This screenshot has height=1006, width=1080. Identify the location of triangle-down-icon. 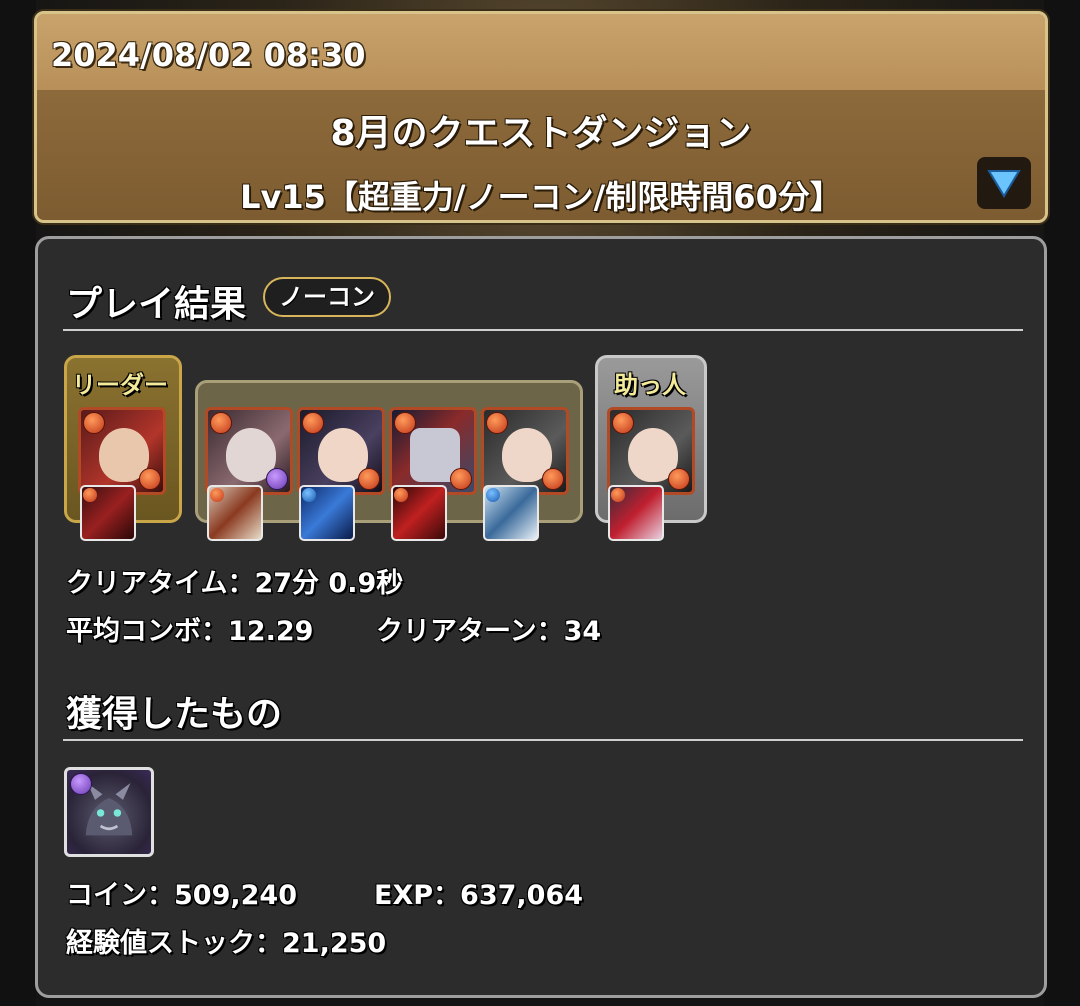
(1004, 184).